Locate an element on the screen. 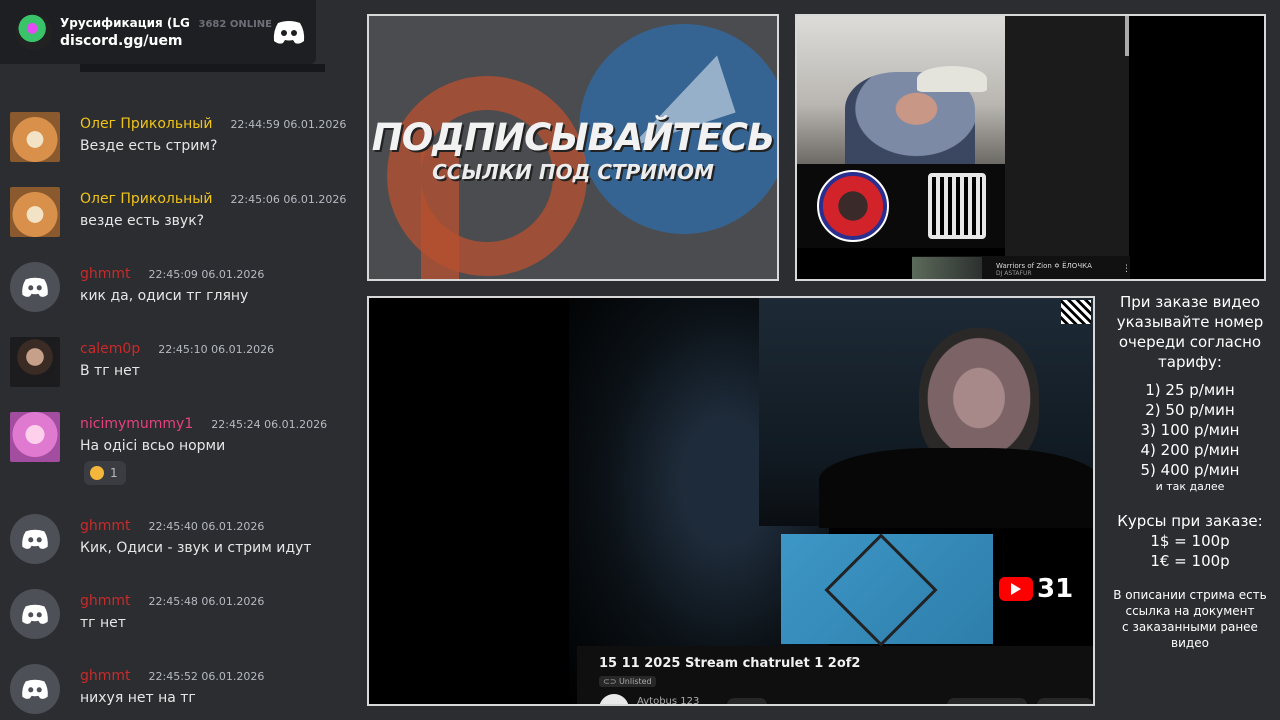 The width and height of the screenshot is (1280, 720). scrollbar is located at coordinates (1127, 36).